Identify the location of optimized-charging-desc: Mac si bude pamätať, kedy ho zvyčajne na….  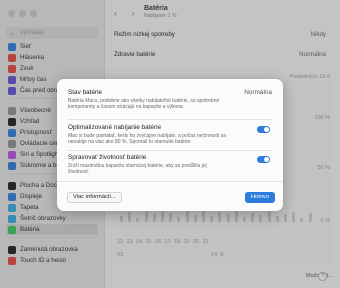
(147, 139).